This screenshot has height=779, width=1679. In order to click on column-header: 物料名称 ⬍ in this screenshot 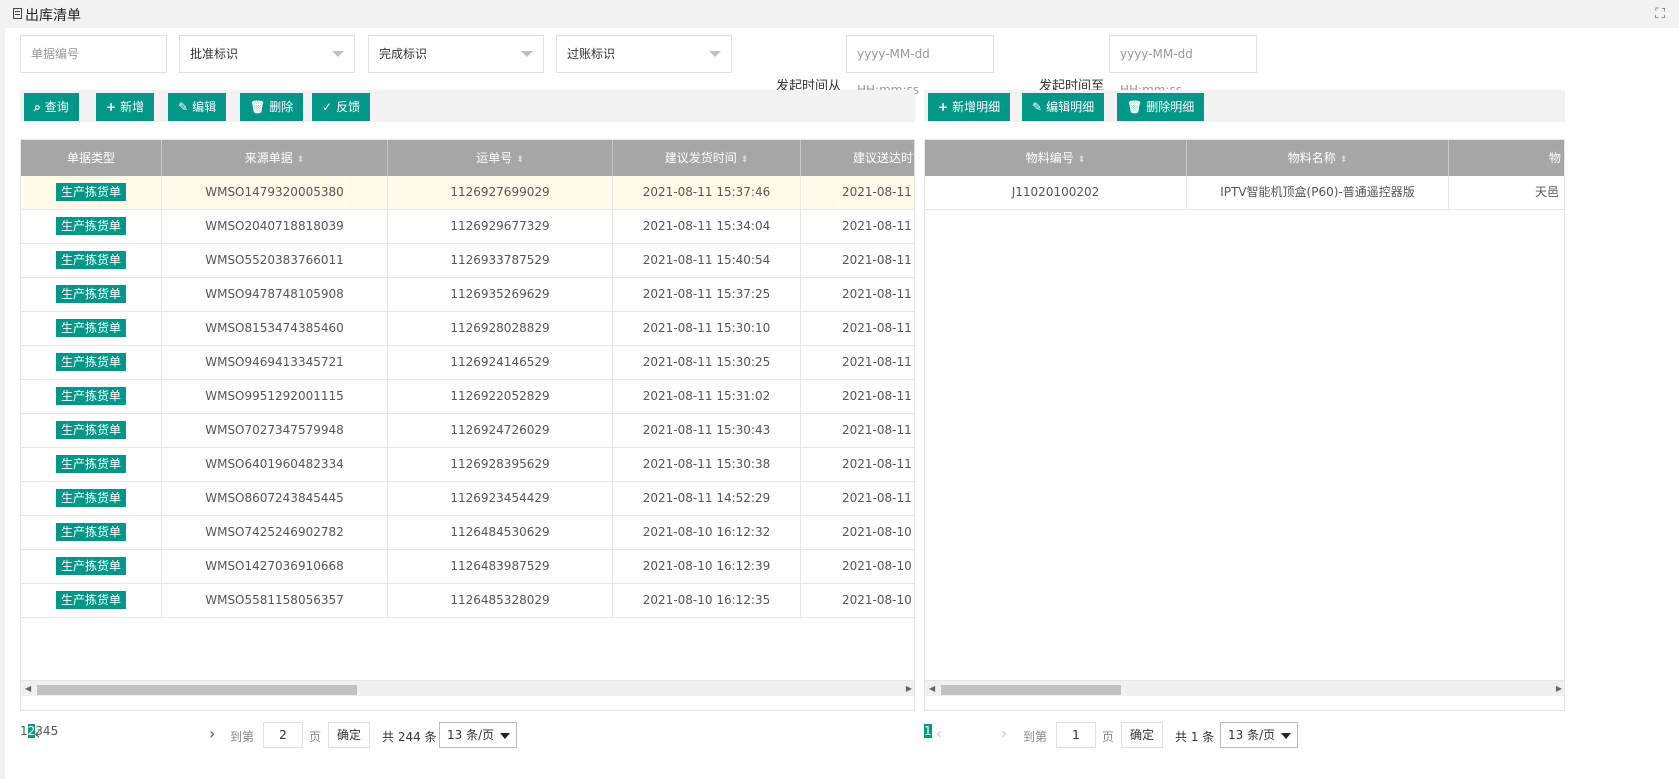, I will do `click(1318, 158)`.